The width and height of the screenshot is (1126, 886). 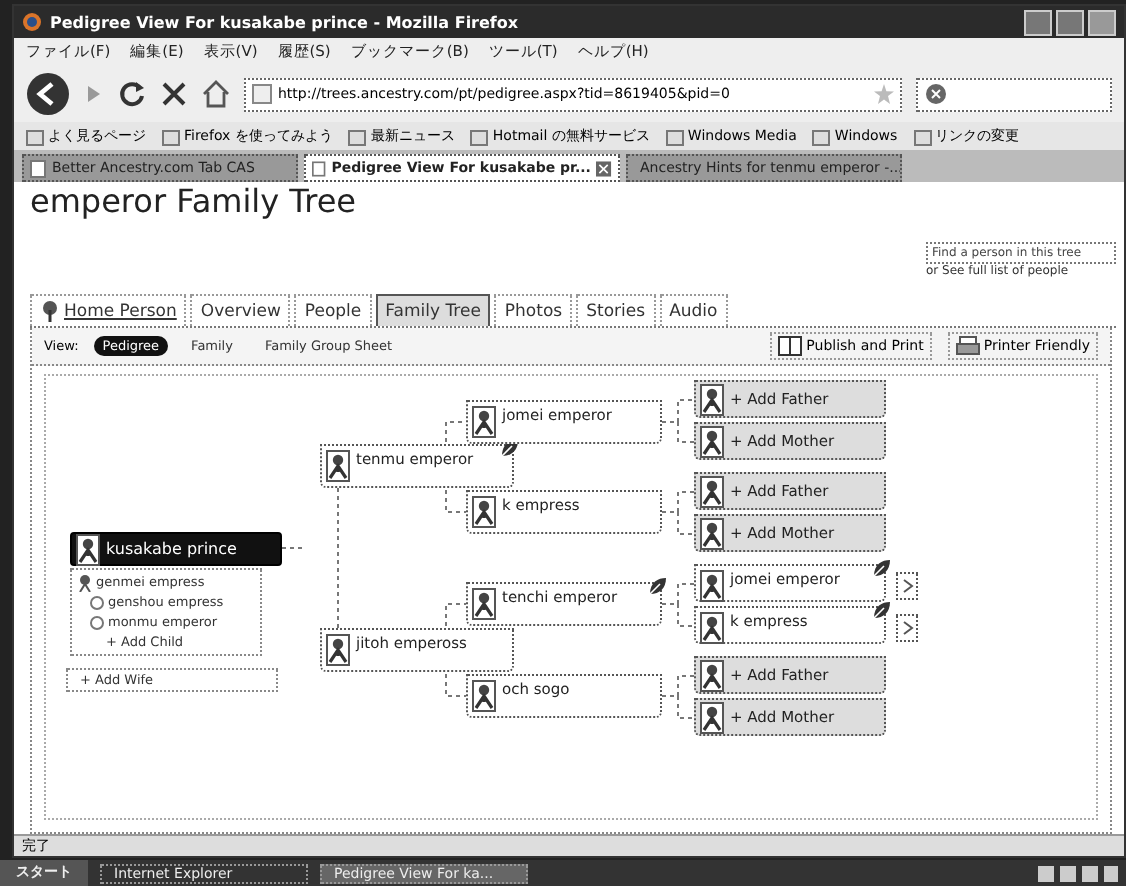 What do you see at coordinates (50, 311) in the screenshot?
I see `tree-icon` at bounding box center [50, 311].